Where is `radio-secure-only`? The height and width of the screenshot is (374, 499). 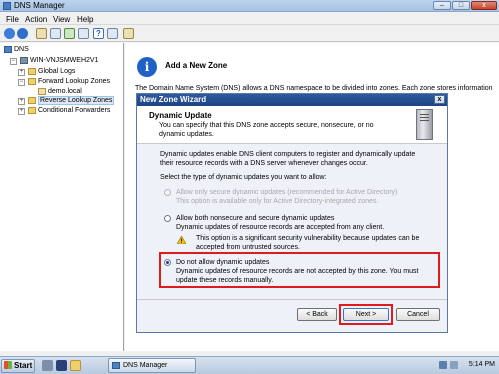 radio-secure-only is located at coordinates (167, 192).